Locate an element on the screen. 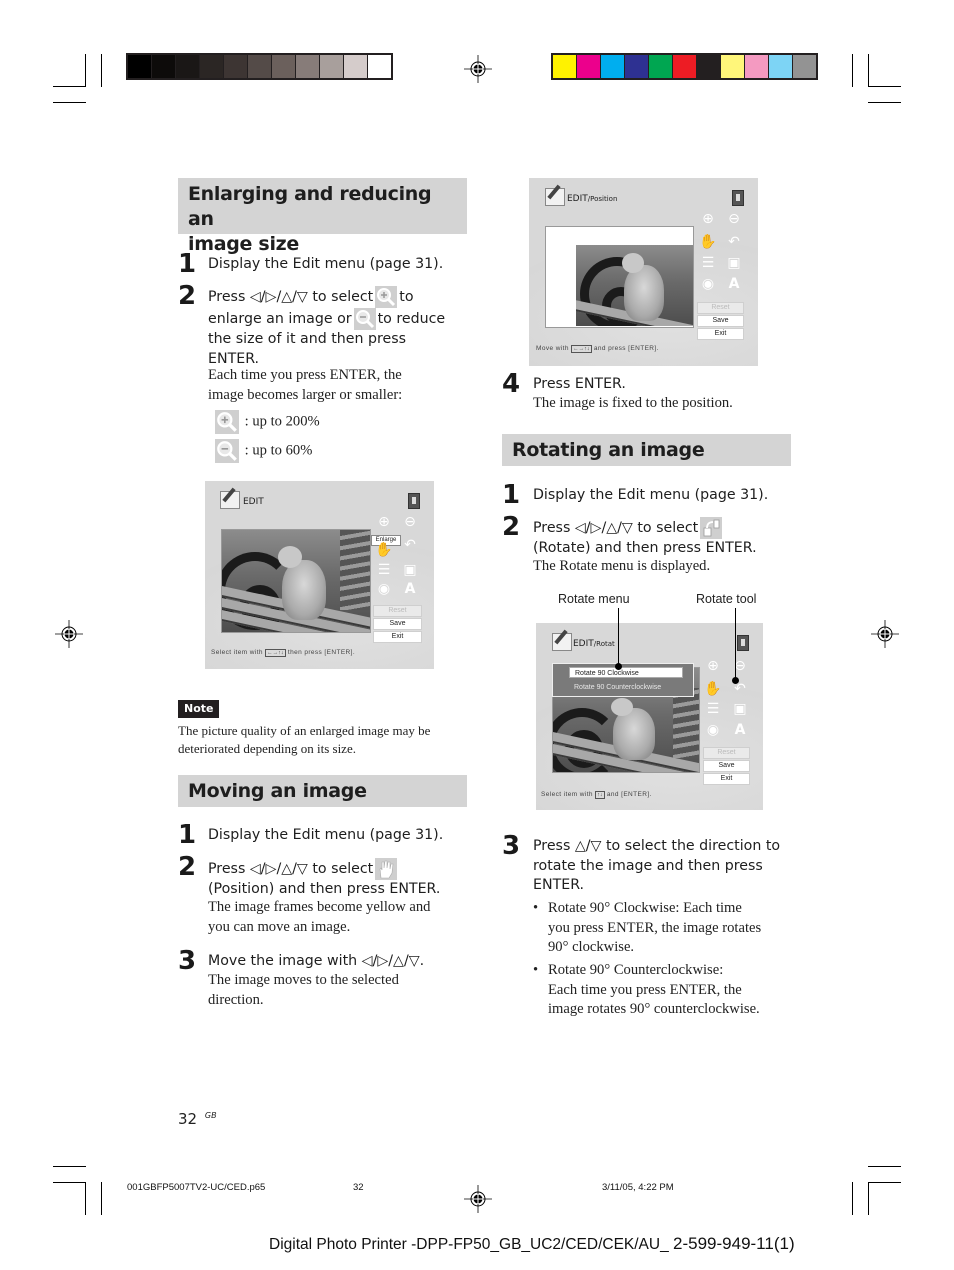 This screenshot has height=1270, width=954. step-text: enlarge an image or is located at coordinates (280, 319).